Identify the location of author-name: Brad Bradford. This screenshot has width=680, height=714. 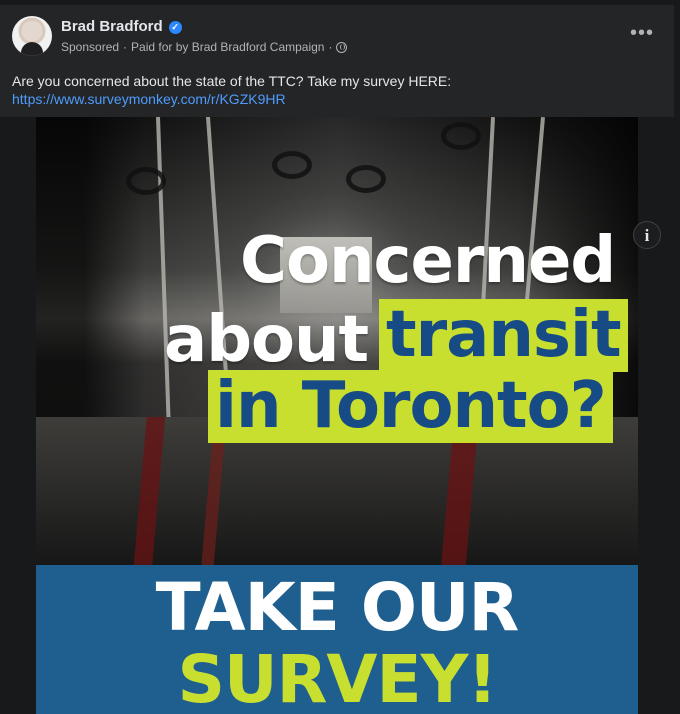
(112, 27).